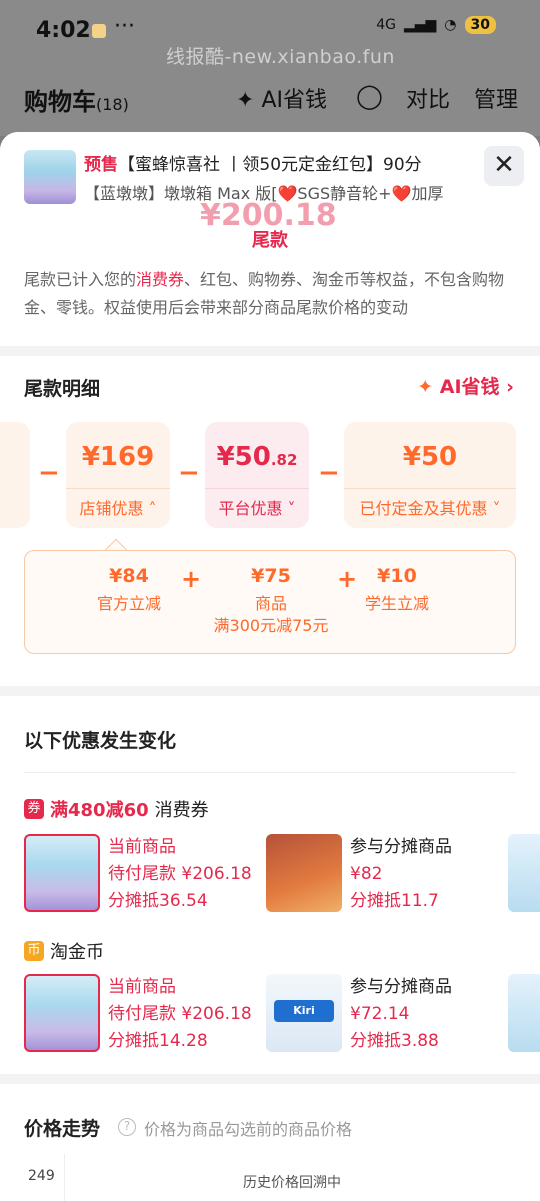 This screenshot has height=1201, width=540. I want to click on shared-product-info: 参与分摊商品 ¥72.14 分摊抵3.88, so click(401, 1014).